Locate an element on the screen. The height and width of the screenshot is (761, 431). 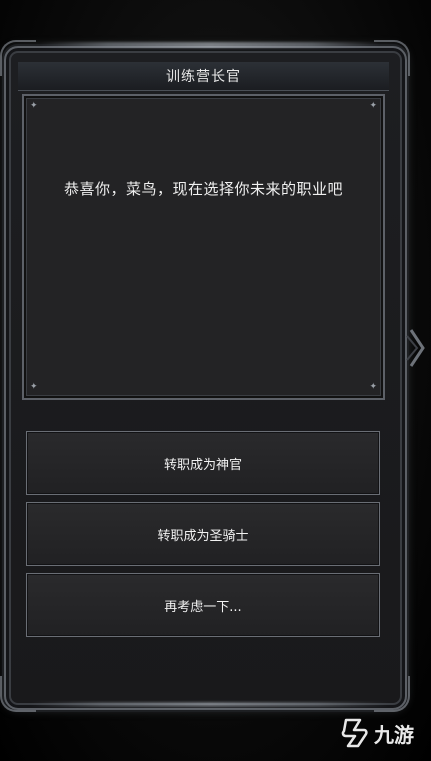
frame-ornament-bottom is located at coordinates (210, 704).